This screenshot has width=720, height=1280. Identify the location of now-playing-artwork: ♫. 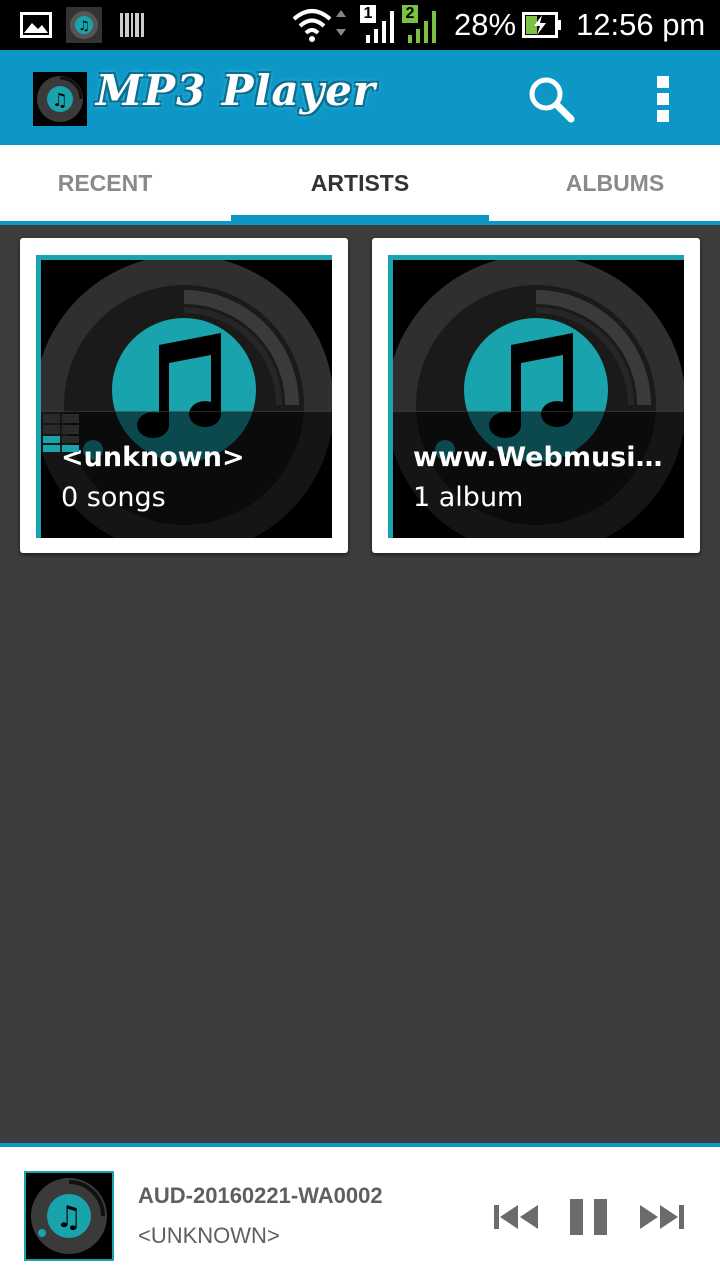
(69, 1216).